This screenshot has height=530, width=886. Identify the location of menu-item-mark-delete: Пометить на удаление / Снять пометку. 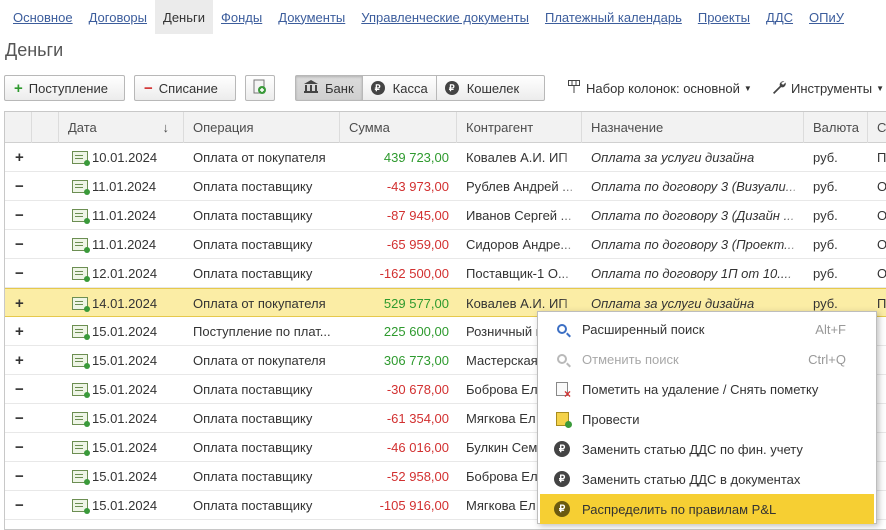
(707, 389).